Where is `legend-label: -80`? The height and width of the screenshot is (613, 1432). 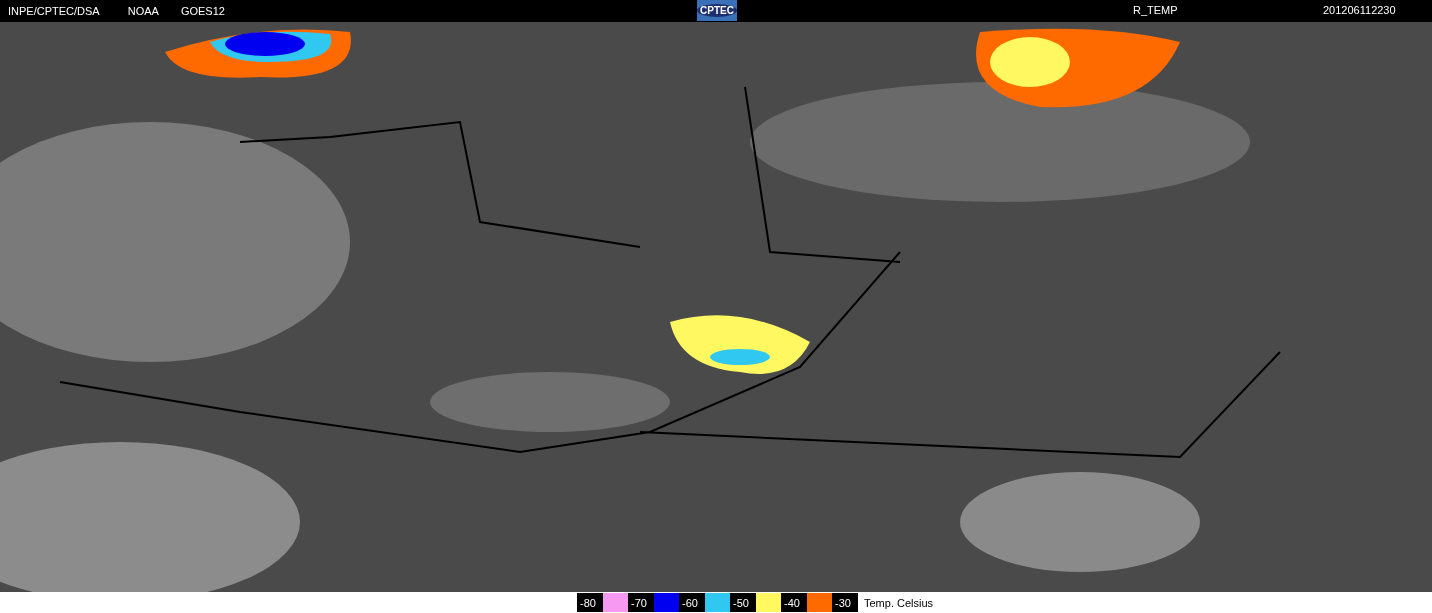
legend-label: -80 is located at coordinates (590, 602).